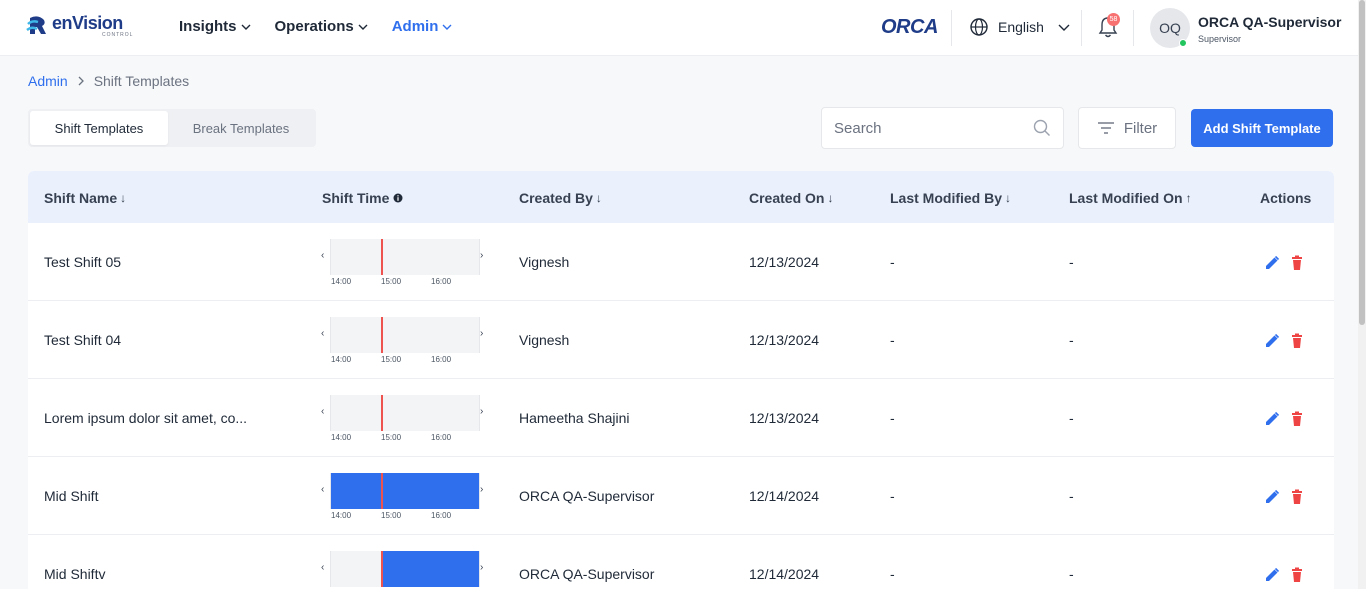 This screenshot has width=1366, height=589. I want to click on scrollbar-thumb, so click(1362, 162).